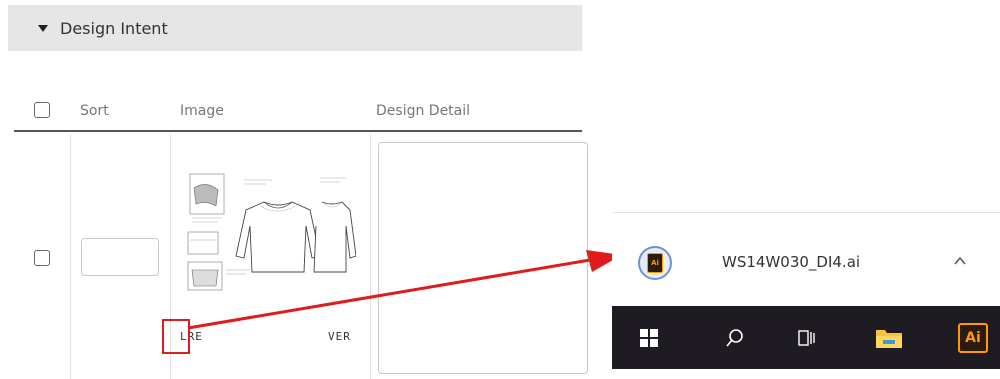 Image resolution: width=1000 pixels, height=379 pixels. Describe the element at coordinates (791, 262) in the screenshot. I see `download-file-name: WS14W030_DI4.ai` at that location.